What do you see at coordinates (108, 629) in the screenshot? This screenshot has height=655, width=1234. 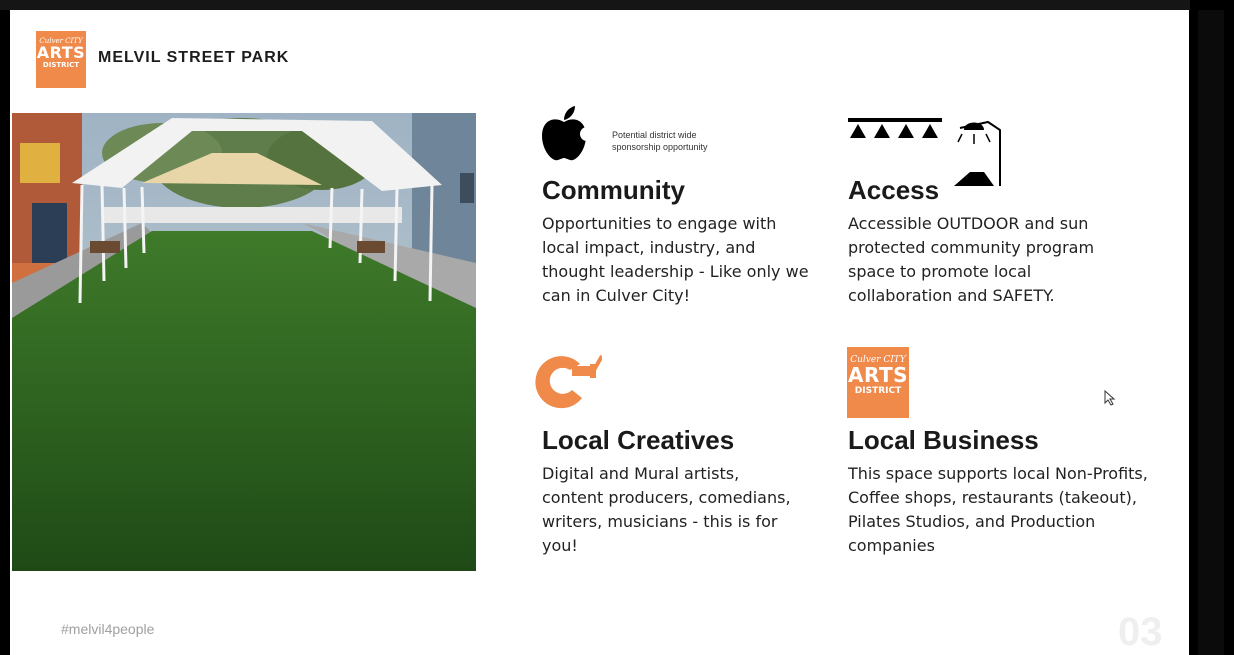 I see `hashtag: #melvil4people` at bounding box center [108, 629].